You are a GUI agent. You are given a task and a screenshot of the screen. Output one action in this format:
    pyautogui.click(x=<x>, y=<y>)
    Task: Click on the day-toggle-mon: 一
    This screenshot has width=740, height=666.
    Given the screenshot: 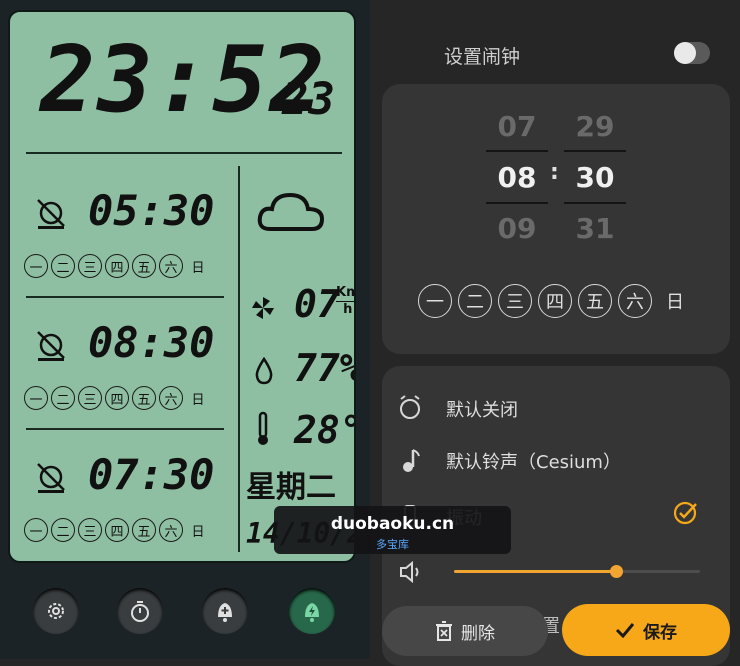 What is the action you would take?
    pyautogui.click(x=435, y=301)
    